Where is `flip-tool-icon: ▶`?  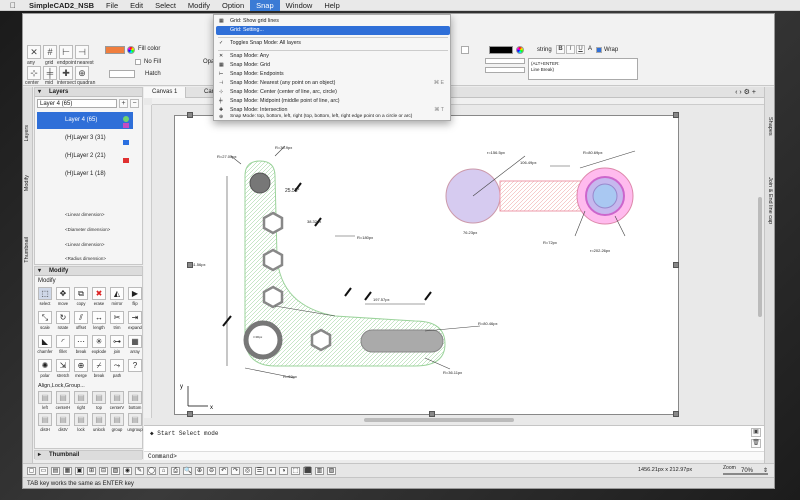
flip-tool-icon: ▶ is located at coordinates (135, 293).